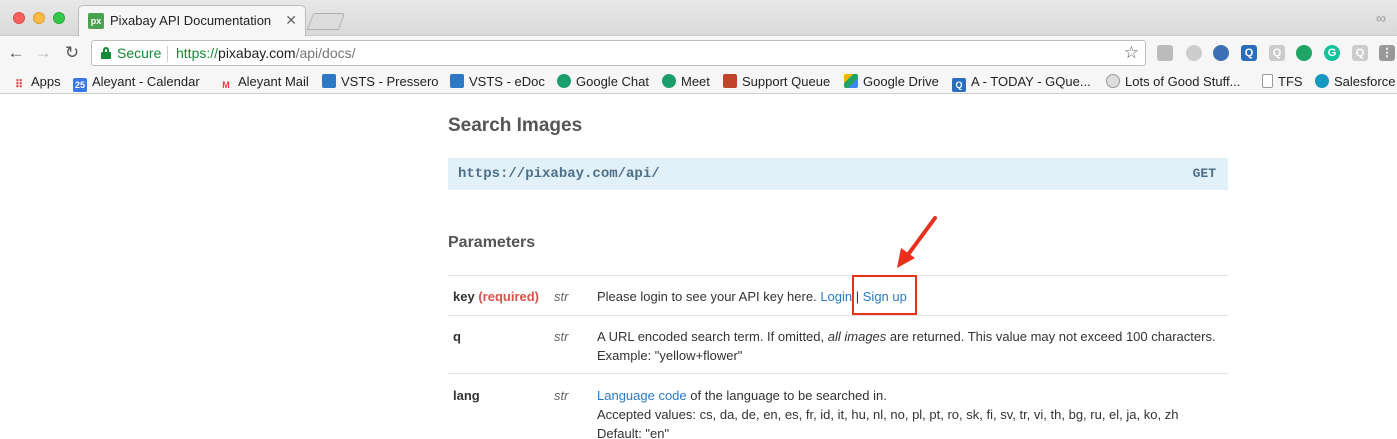 The width and height of the screenshot is (1397, 439). What do you see at coordinates (139, 53) in the screenshot?
I see `secure-label: Secure` at bounding box center [139, 53].